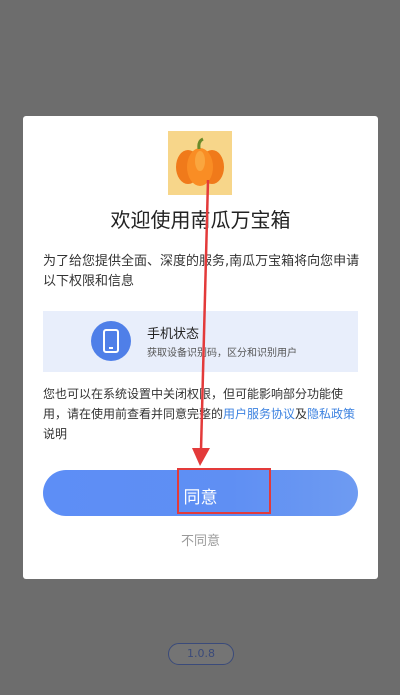  What do you see at coordinates (201, 271) in the screenshot?
I see `intro-text: 为了给您提供全面、深度的服务,南瓜万宝箱将向您申请以下权限和信息` at bounding box center [201, 271].